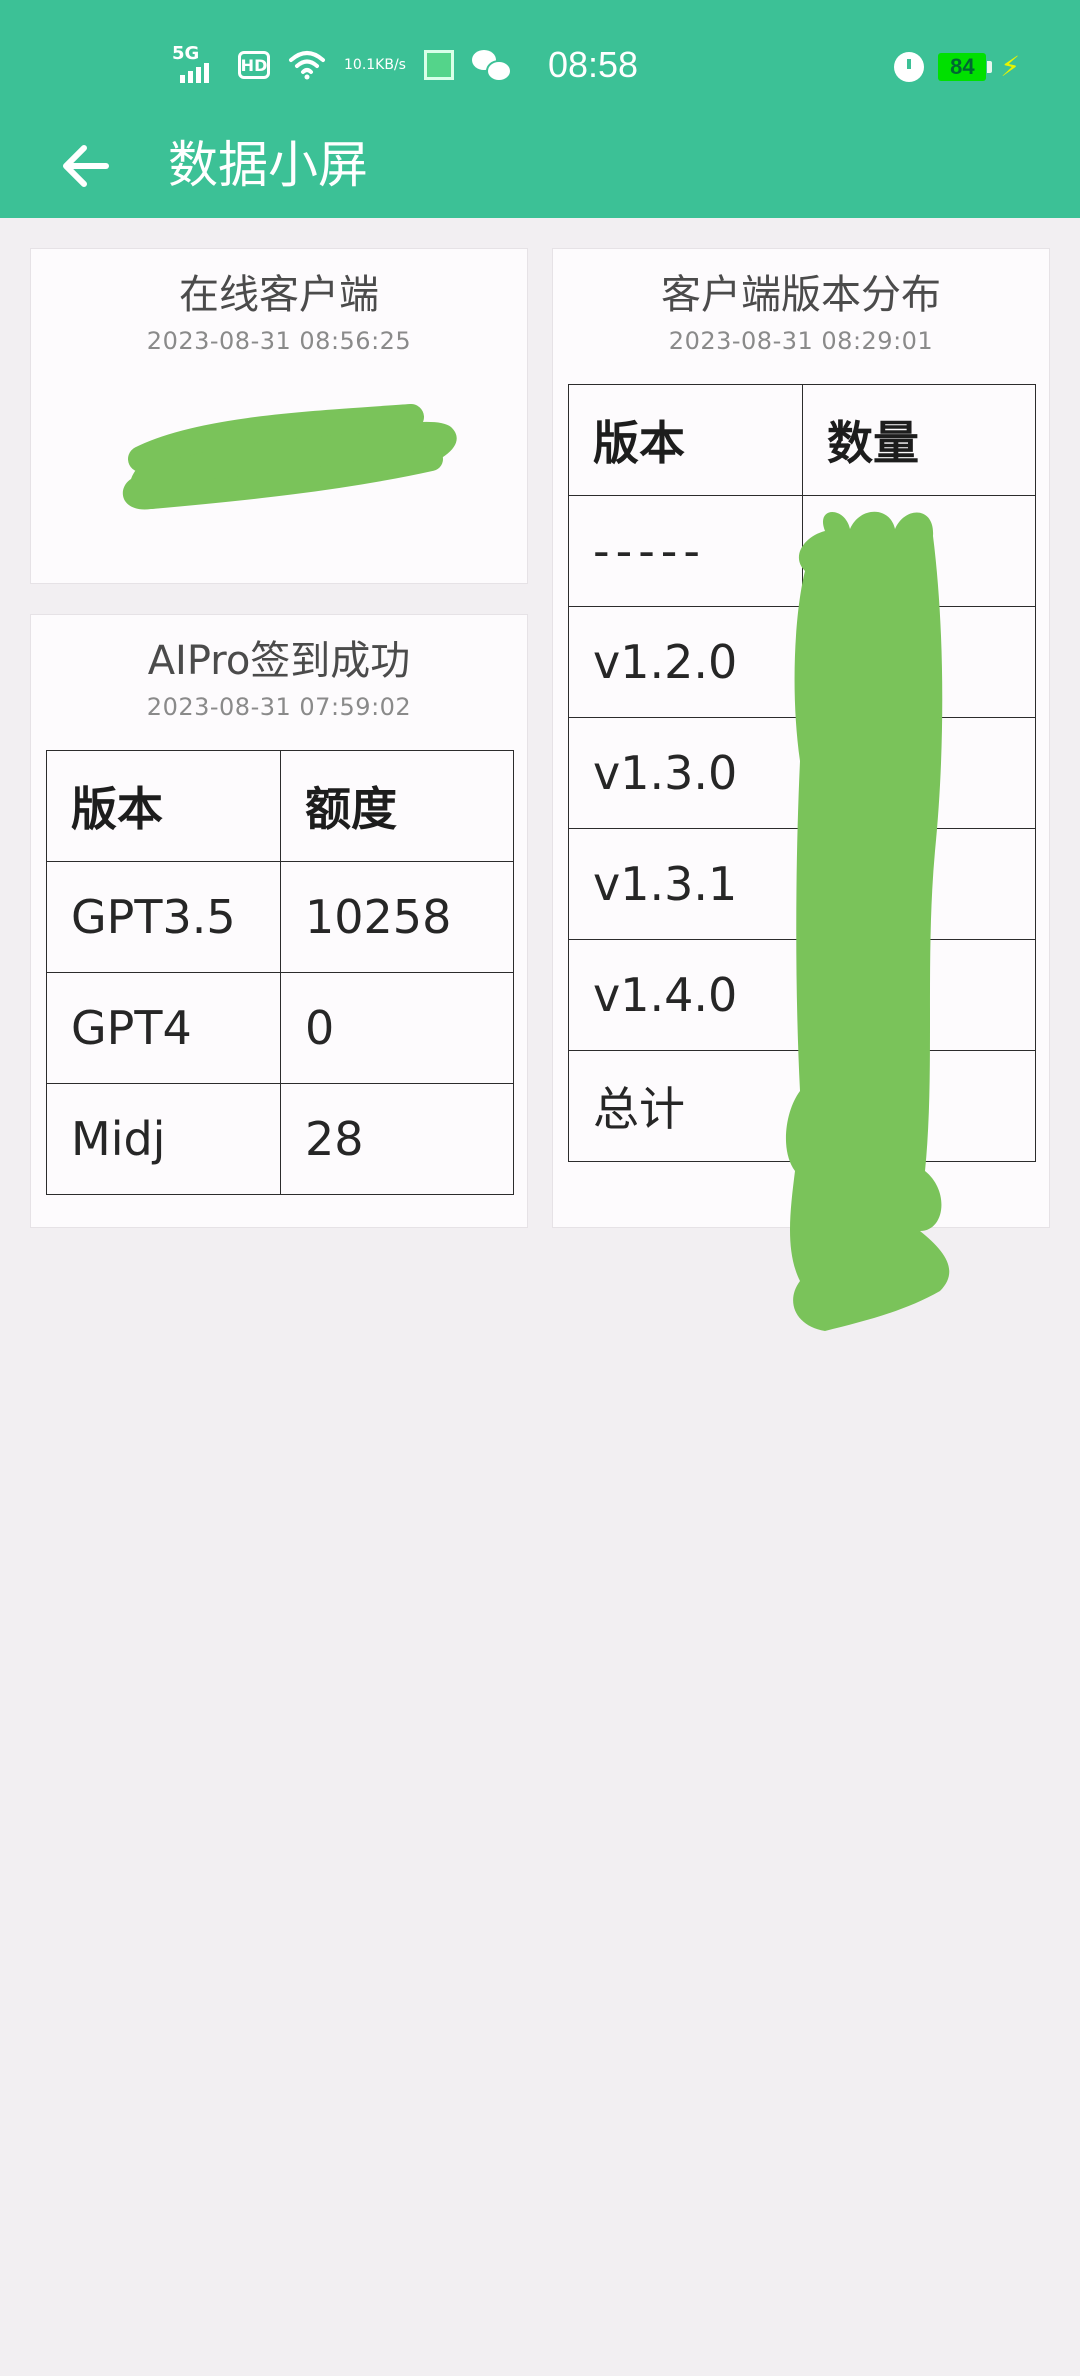 This screenshot has width=1080, height=2376. What do you see at coordinates (163, 1028) in the screenshot?
I see `table-cell: GPT4` at bounding box center [163, 1028].